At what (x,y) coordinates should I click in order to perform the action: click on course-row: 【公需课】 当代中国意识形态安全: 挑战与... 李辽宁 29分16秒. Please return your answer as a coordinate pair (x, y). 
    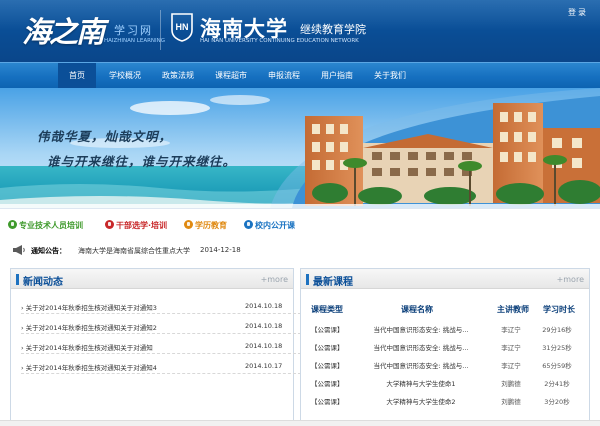
    Looking at the image, I should click on (449, 328).